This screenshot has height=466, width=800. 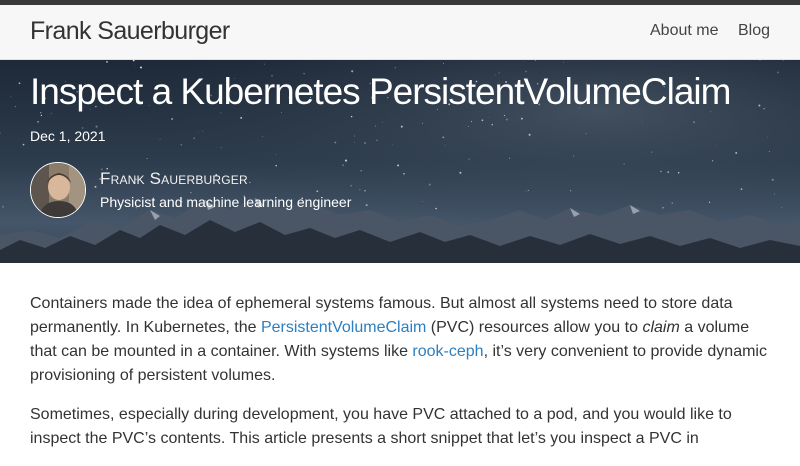 What do you see at coordinates (684, 31) in the screenshot?
I see `nav-about-me: About me` at bounding box center [684, 31].